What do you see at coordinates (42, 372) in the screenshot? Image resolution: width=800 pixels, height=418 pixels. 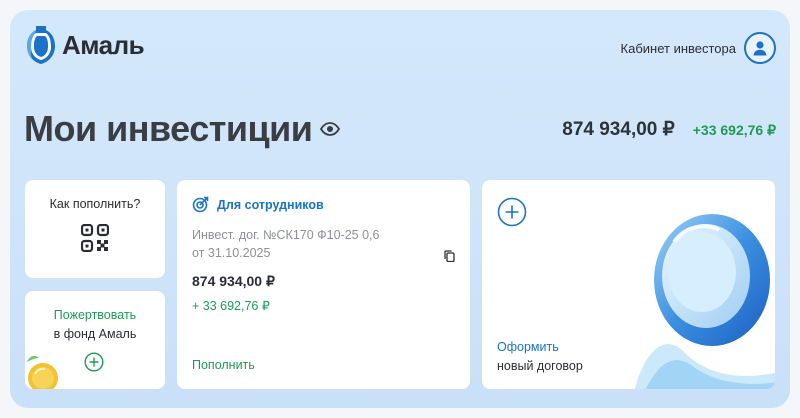 I see `coin-illustration` at bounding box center [42, 372].